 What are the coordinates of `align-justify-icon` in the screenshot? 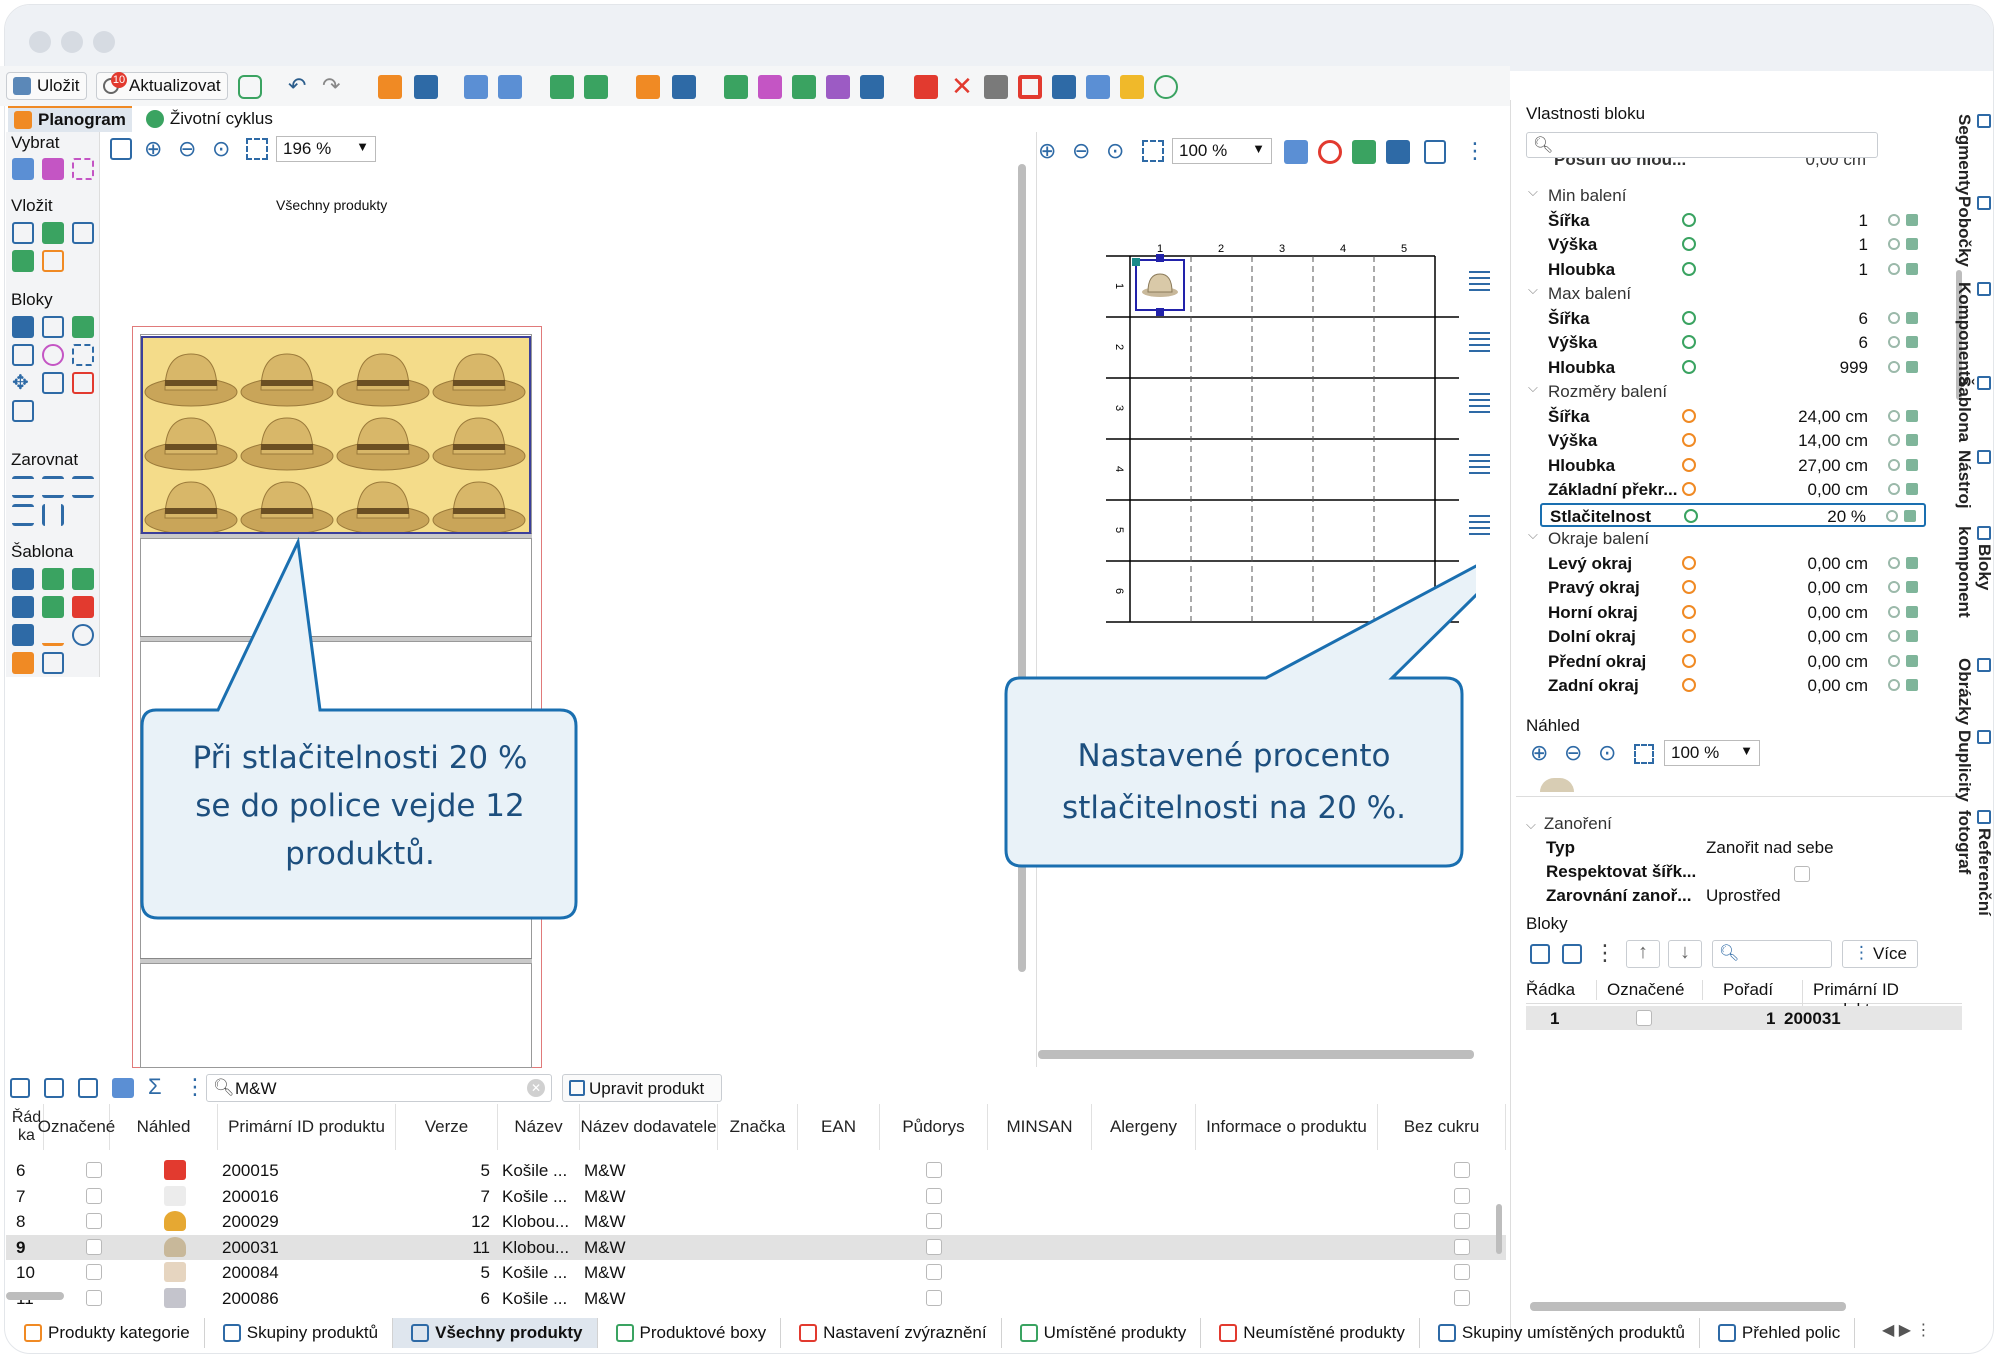 It's located at (23, 515).